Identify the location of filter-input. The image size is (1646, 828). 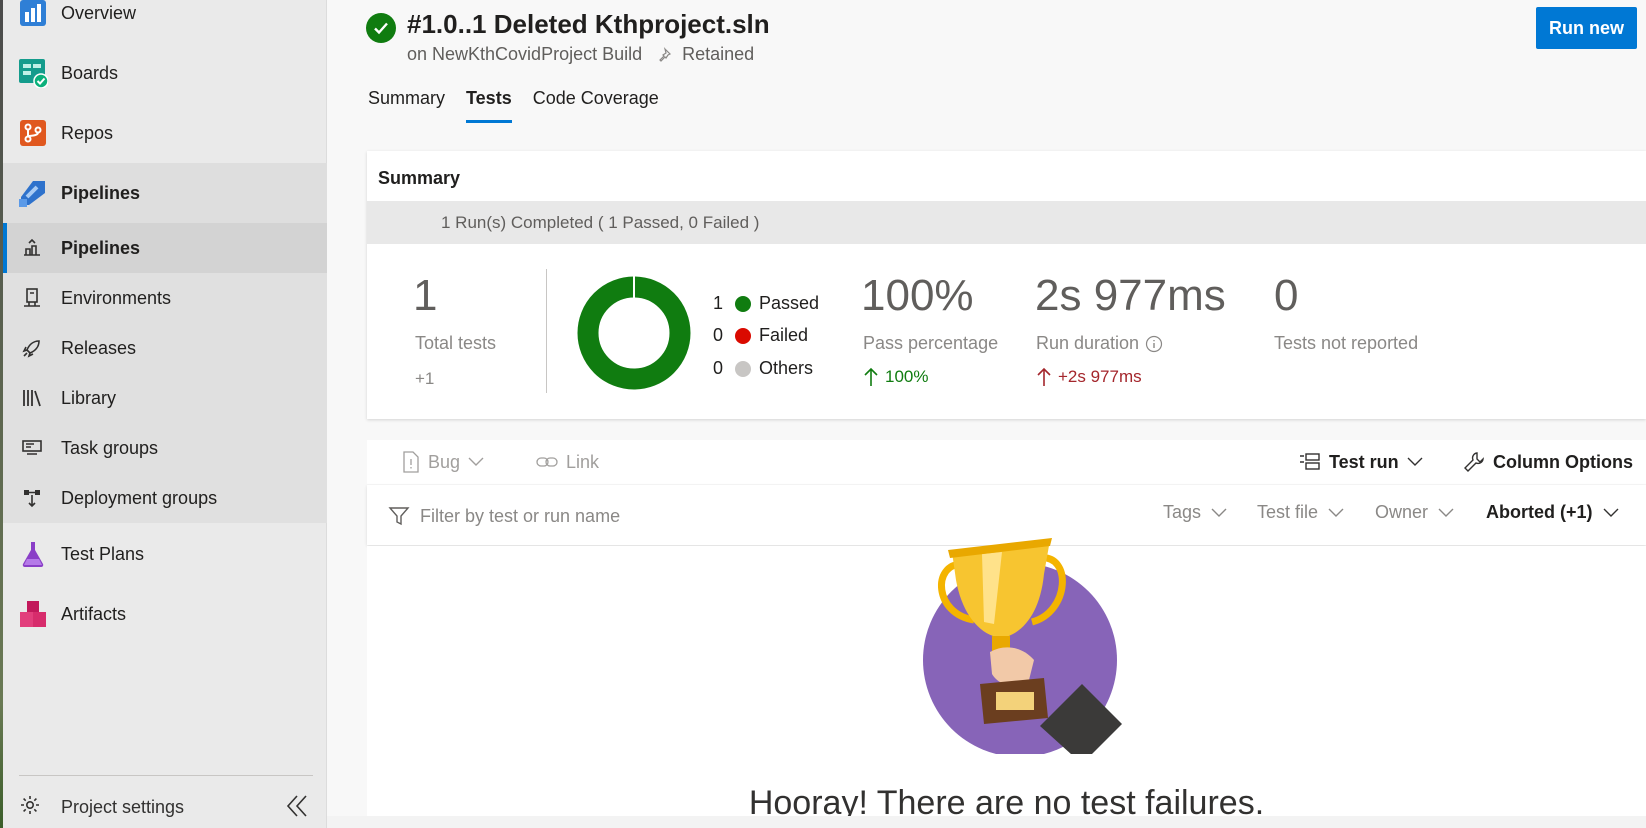
(680, 516).